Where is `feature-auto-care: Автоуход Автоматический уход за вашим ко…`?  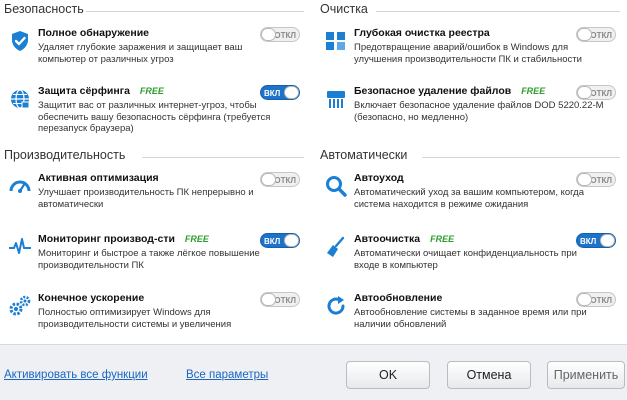
feature-auto-care: Автоуход Автоматический уход за вашим ко… is located at coordinates (470, 202).